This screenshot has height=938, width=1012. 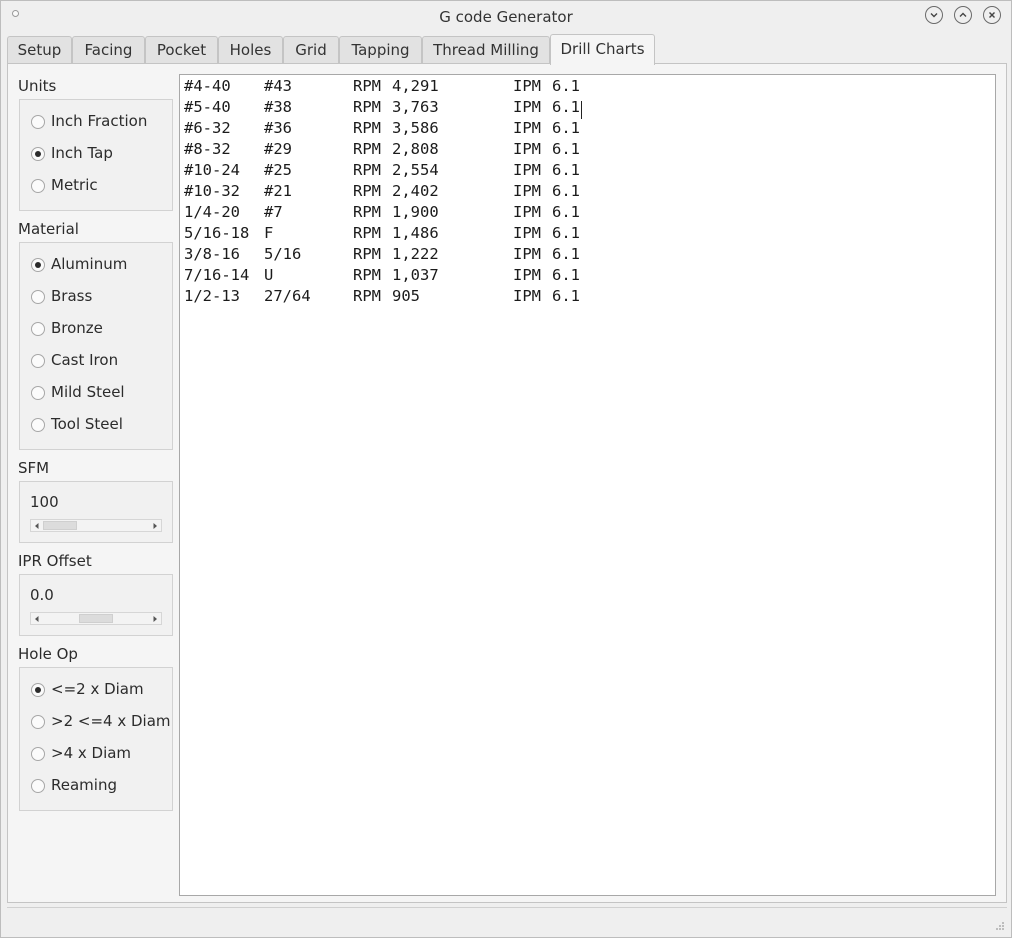 I want to click on sfm-slider, so click(x=96, y=525).